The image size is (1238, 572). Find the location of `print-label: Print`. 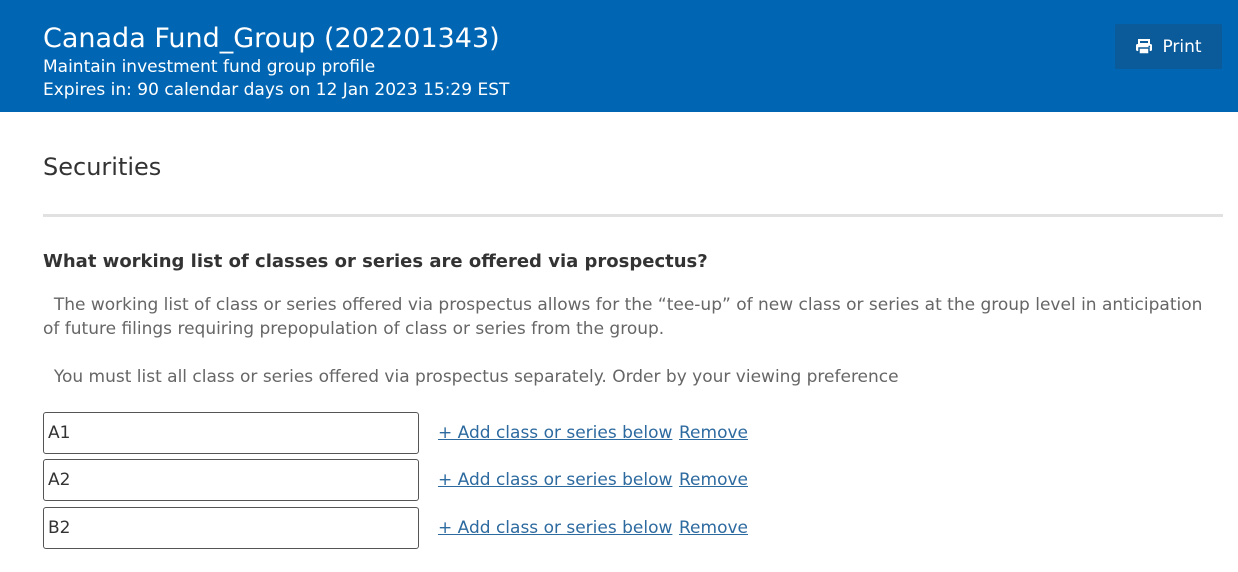

print-label: Print is located at coordinates (1182, 46).